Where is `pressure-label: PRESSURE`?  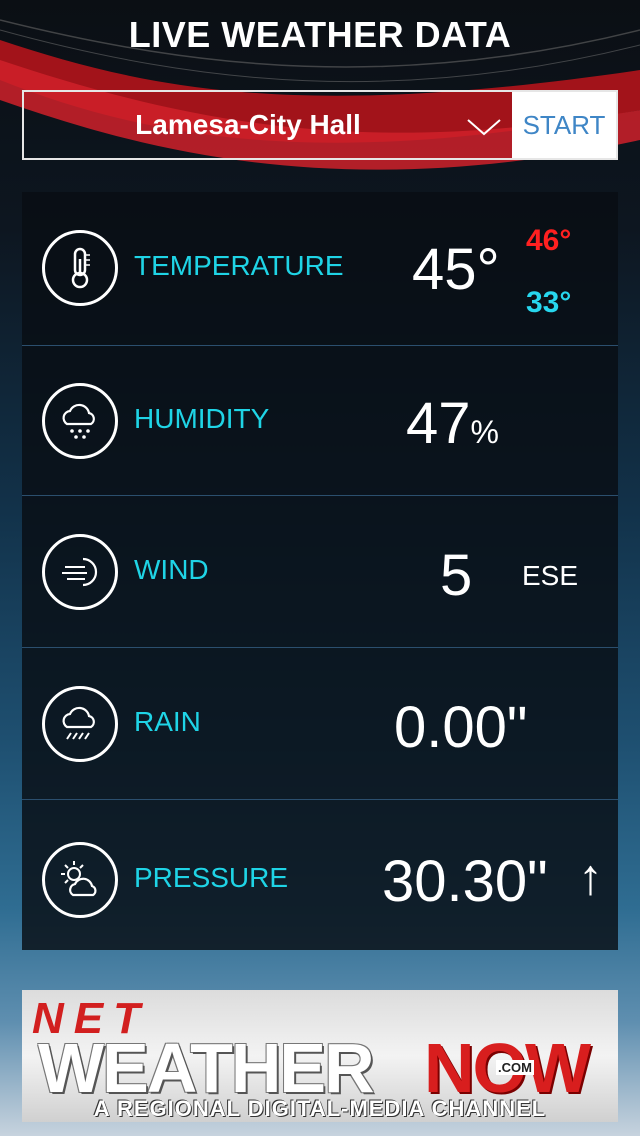 pressure-label: PRESSURE is located at coordinates (211, 877).